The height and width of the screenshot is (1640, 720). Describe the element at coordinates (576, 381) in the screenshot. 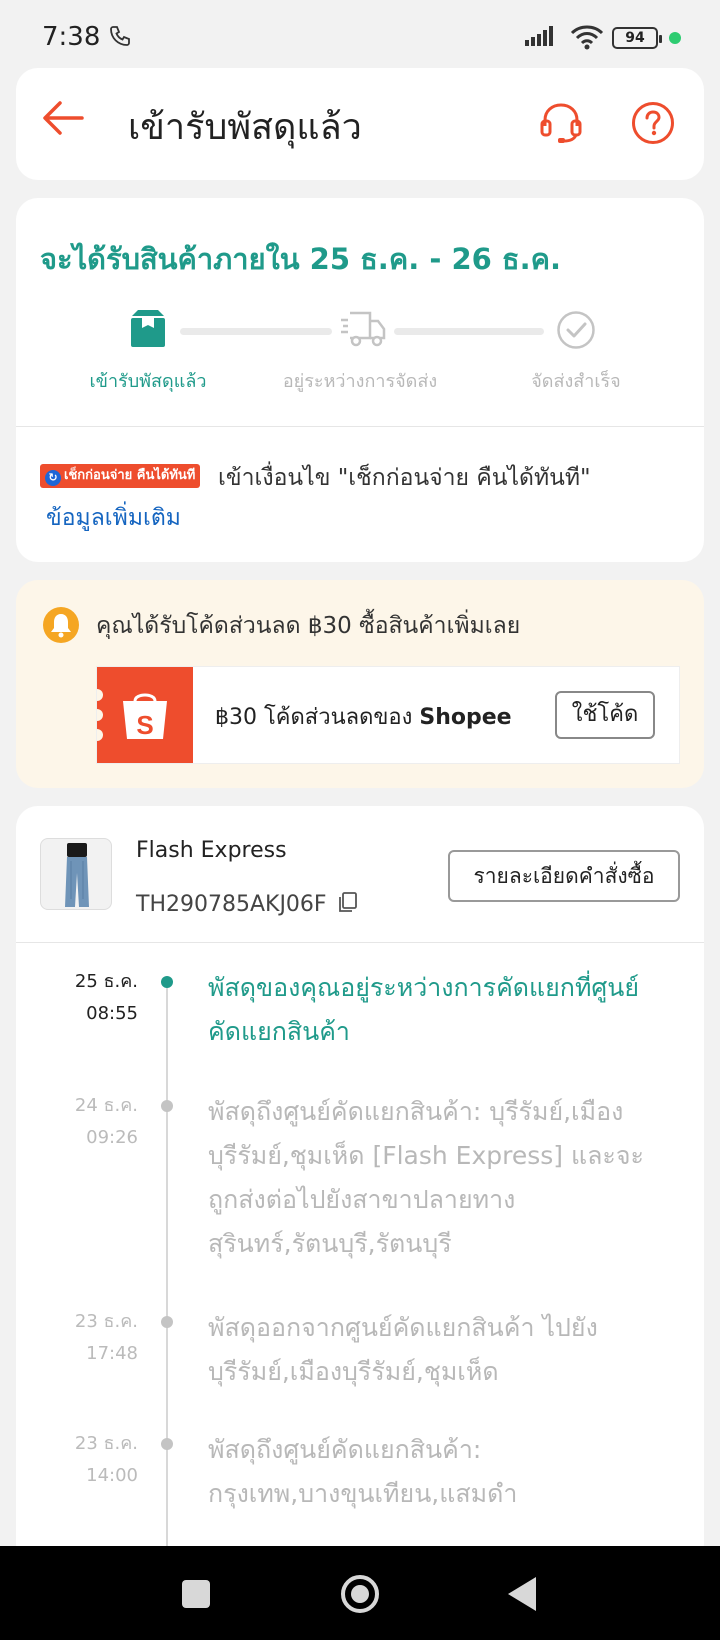

I see `step-label-delivered: จัดส่งสำเร็จ` at that location.